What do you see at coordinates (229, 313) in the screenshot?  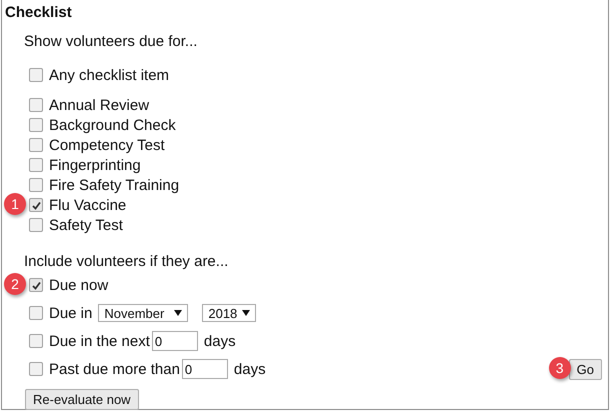 I see `year-select: 2018` at bounding box center [229, 313].